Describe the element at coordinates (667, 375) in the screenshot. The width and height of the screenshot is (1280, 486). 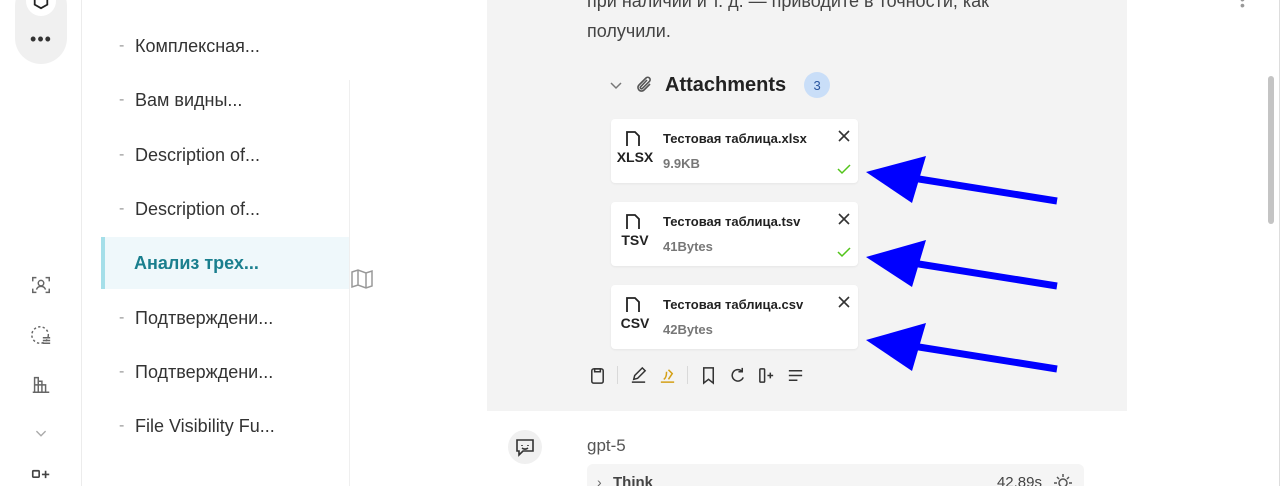
I see `translate-icon` at that location.